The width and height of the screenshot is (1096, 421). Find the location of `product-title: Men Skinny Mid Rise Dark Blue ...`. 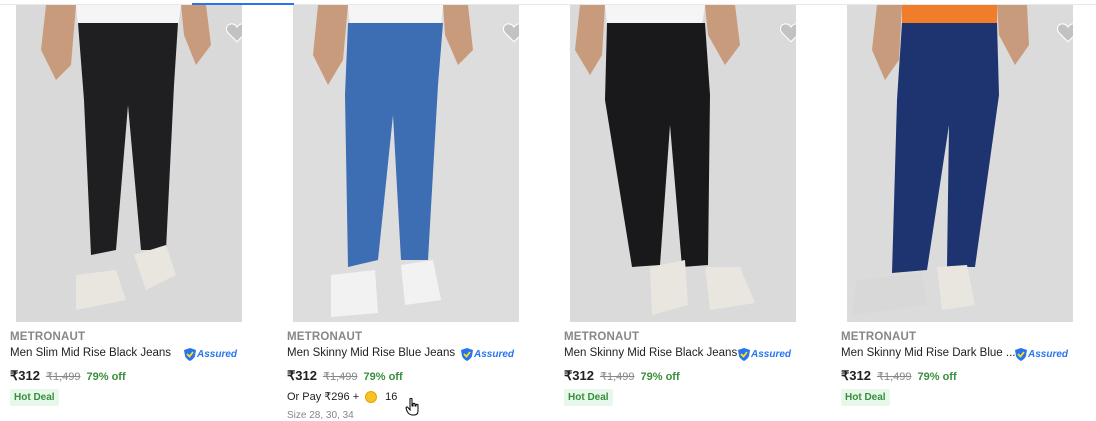

product-title: Men Skinny Mid Rise Dark Blue ... is located at coordinates (928, 353).